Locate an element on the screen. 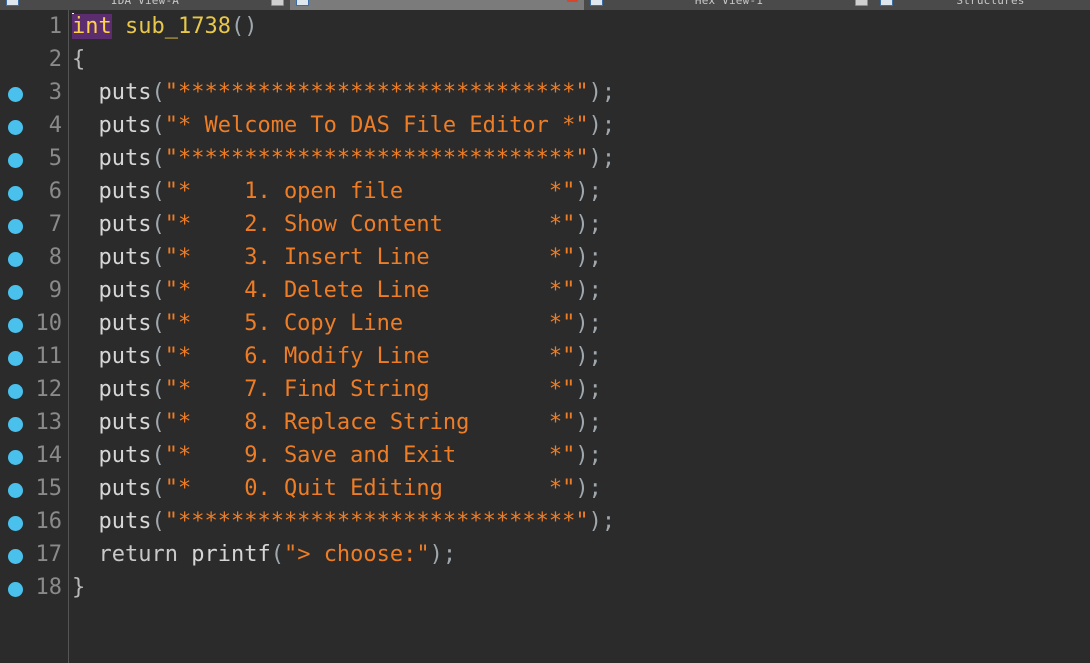 Image resolution: width=1090 pixels, height=663 pixels. line-source: { is located at coordinates (78, 59).